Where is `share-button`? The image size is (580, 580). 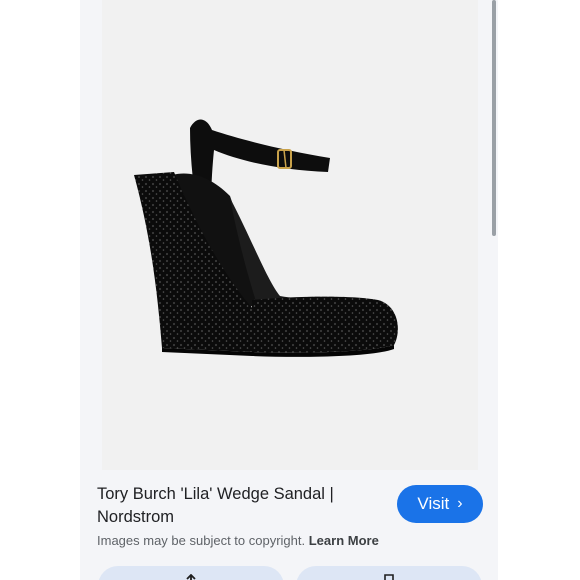 share-button is located at coordinates (191, 573).